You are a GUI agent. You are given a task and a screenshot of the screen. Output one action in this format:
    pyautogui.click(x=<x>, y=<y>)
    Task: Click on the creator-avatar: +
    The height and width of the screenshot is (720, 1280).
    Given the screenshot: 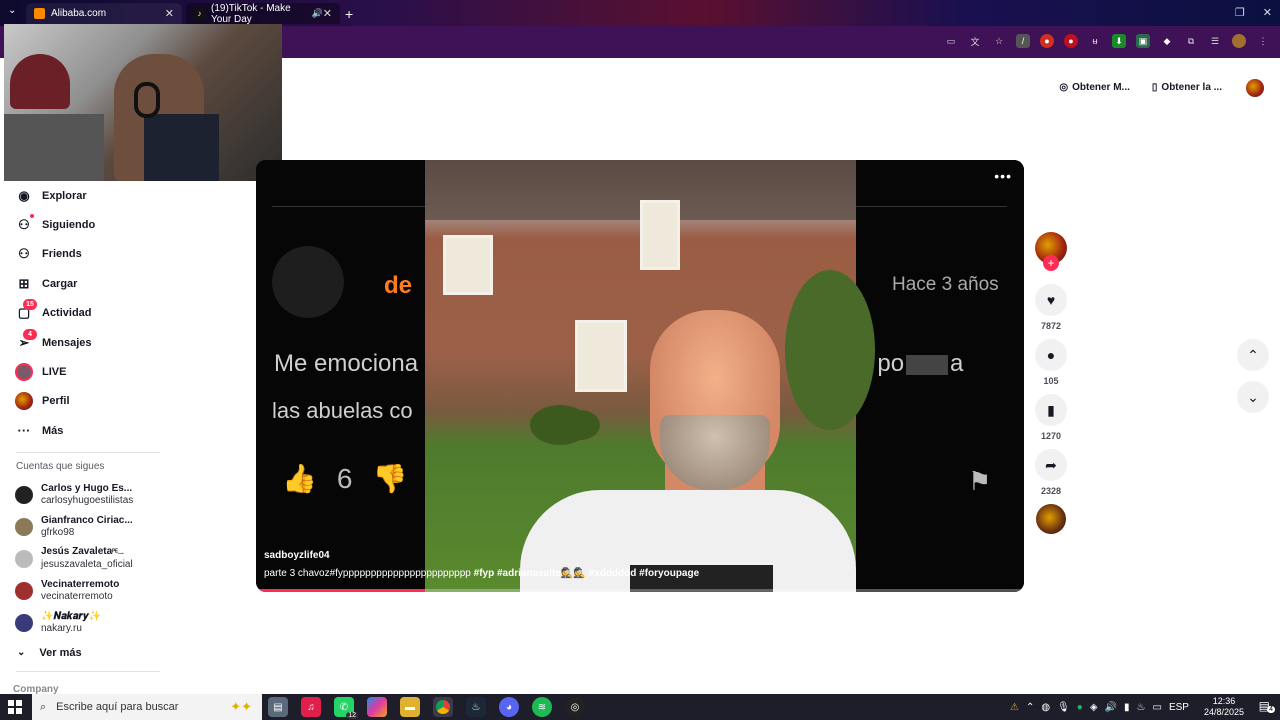 What is the action you would take?
    pyautogui.click(x=1051, y=251)
    